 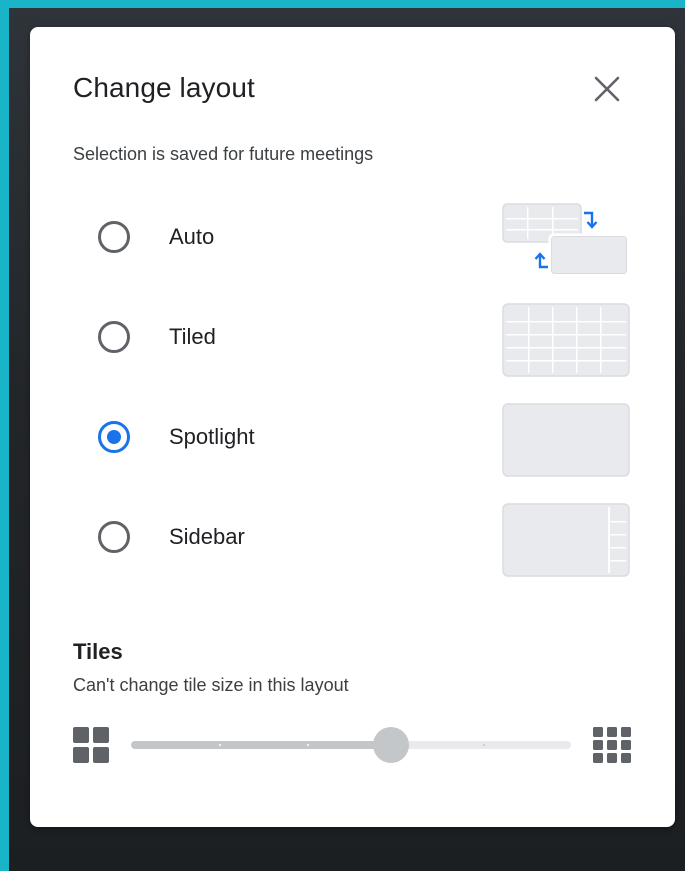 What do you see at coordinates (91, 745) in the screenshot?
I see `fewer-tiles-icon` at bounding box center [91, 745].